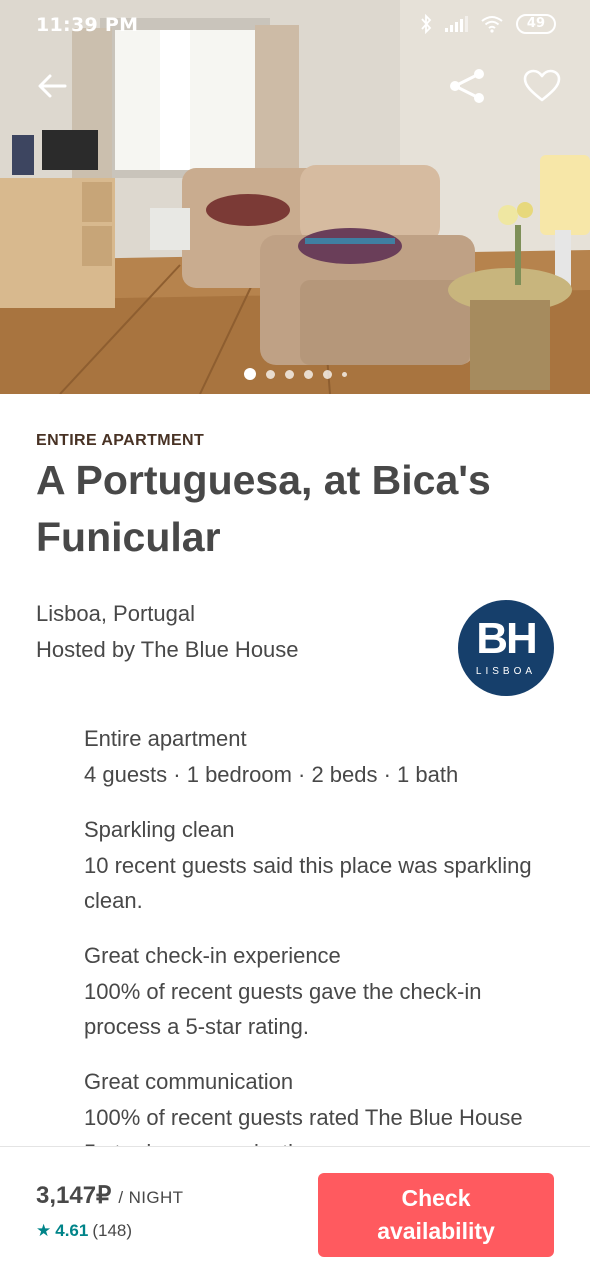 The image size is (590, 1280). What do you see at coordinates (263, 508) in the screenshot?
I see `listing-title: A Portuguesa, at Bica's Funicular` at bounding box center [263, 508].